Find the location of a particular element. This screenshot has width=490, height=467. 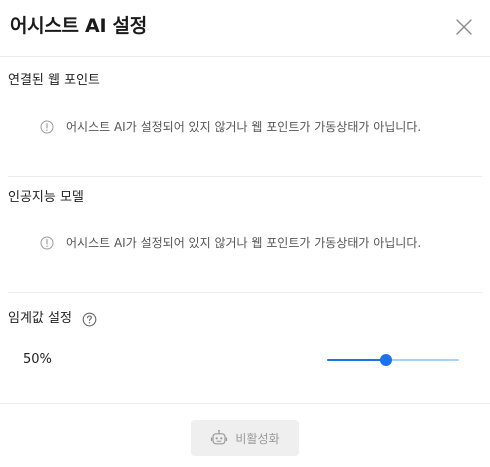

slider-thumb is located at coordinates (386, 360).